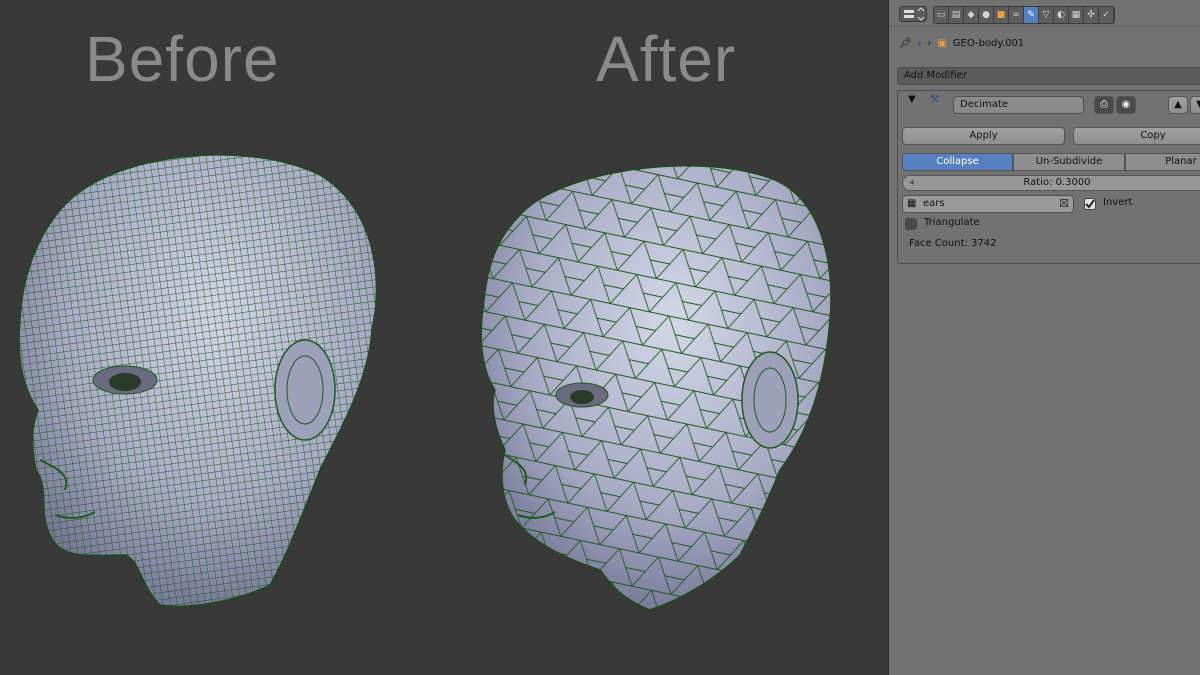 This screenshot has height=675, width=1200. What do you see at coordinates (1106, 15) in the screenshot?
I see `physics-icon: ✓` at bounding box center [1106, 15].